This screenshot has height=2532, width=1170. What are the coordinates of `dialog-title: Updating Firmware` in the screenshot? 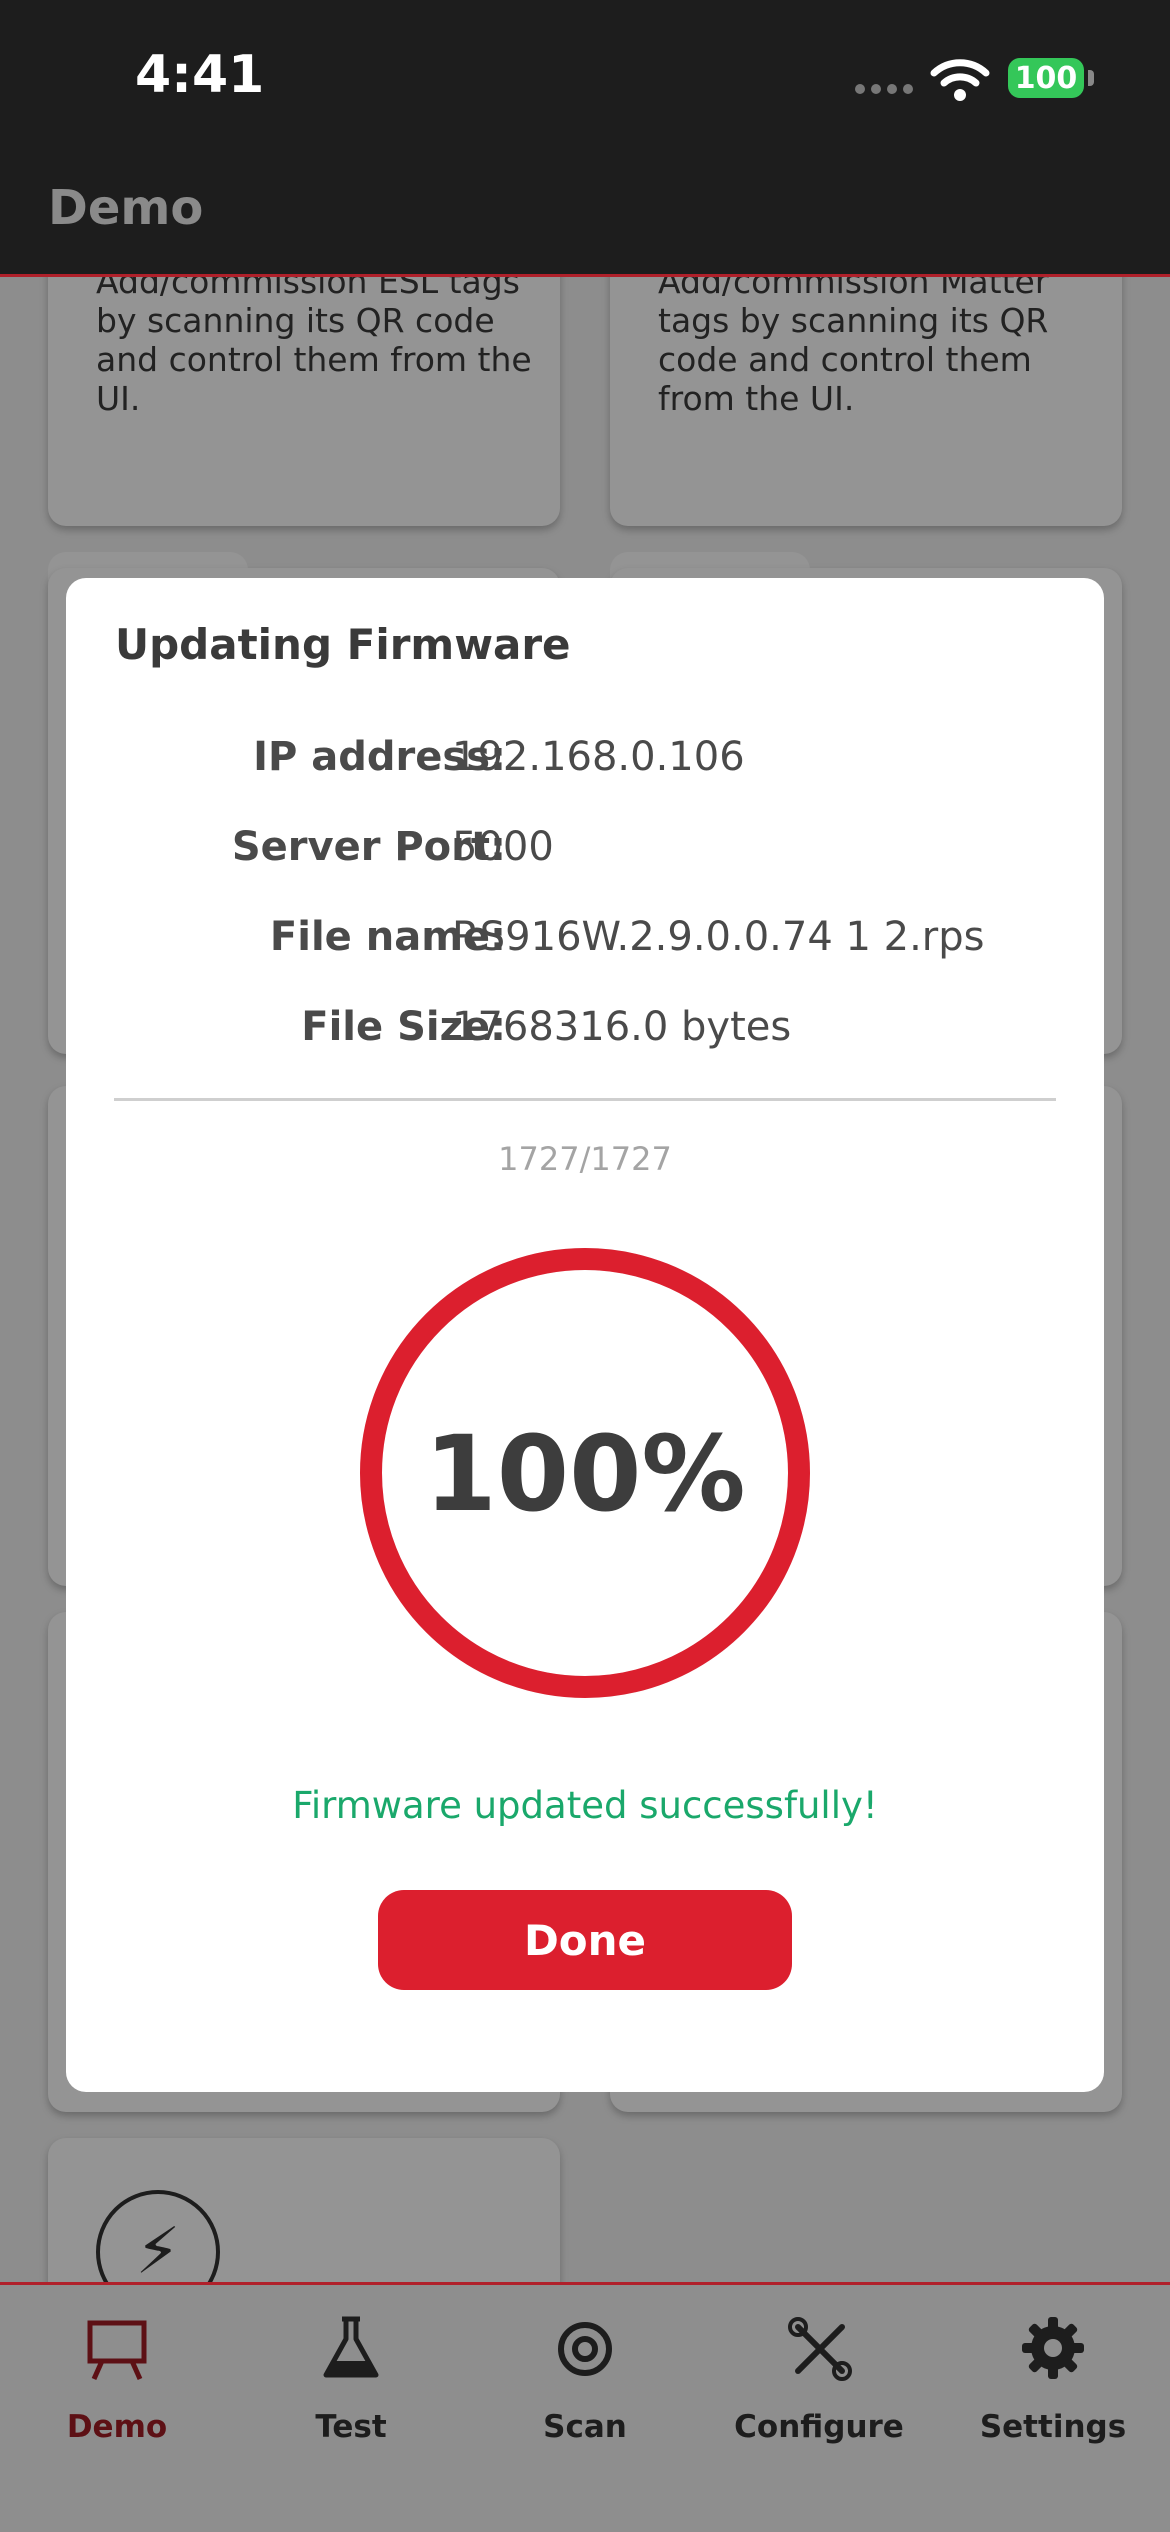 It's located at (343, 644).